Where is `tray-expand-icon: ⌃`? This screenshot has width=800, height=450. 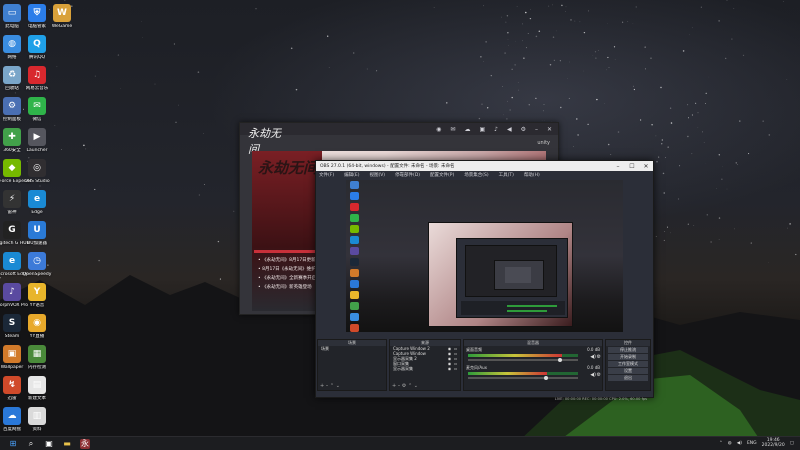
tray-expand-icon: ⌃ is located at coordinates (721, 443).